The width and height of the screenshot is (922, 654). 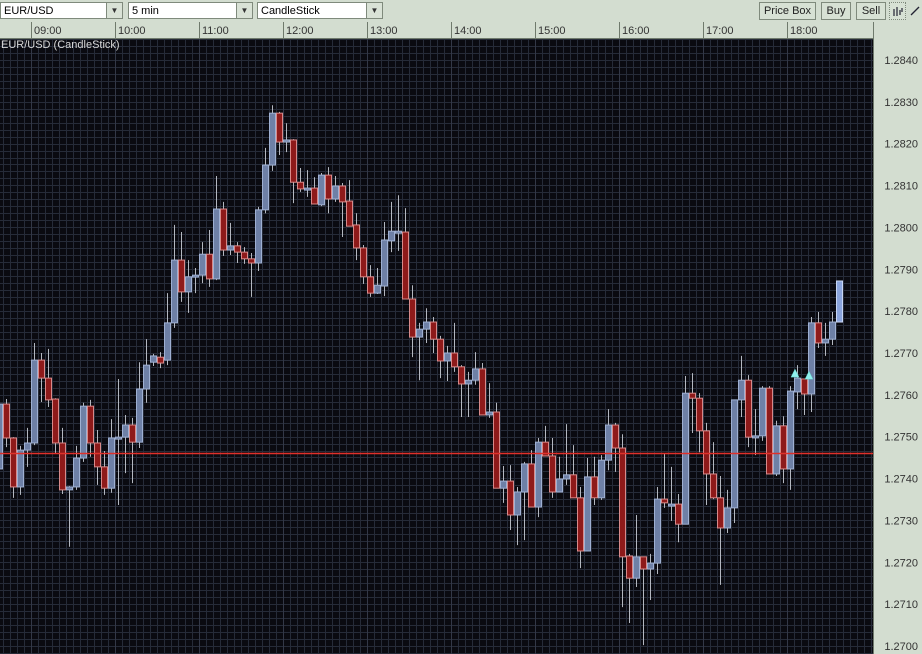 I want to click on time-tick-label: 13:00, so click(x=384, y=31).